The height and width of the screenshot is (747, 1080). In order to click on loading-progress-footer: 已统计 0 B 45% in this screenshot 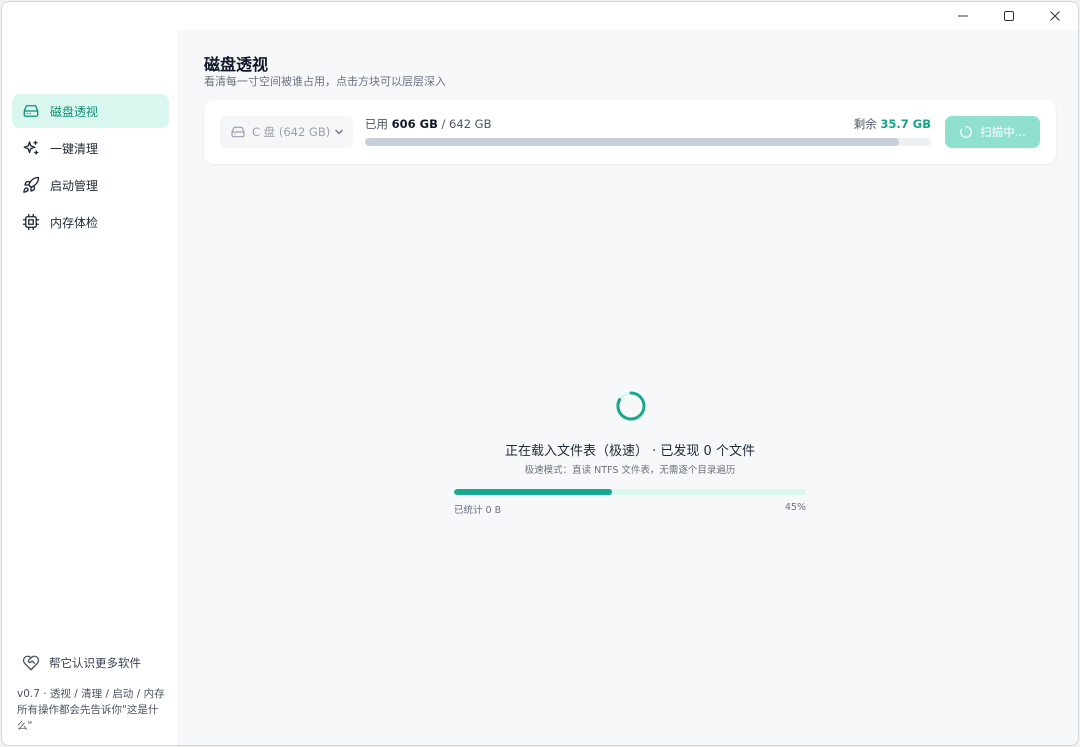, I will do `click(630, 509)`.